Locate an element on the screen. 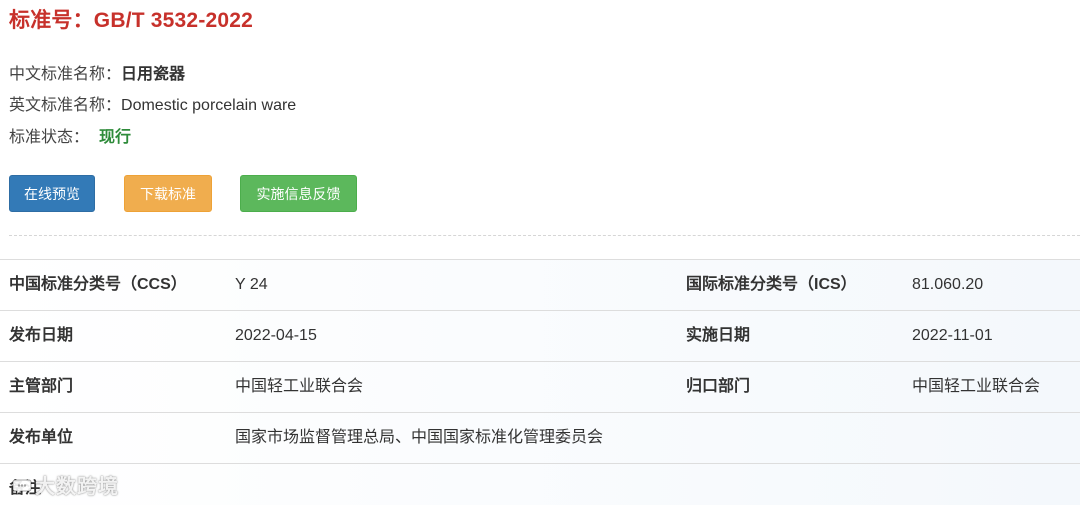  status-label: 标准状态： is located at coordinates (49, 137).